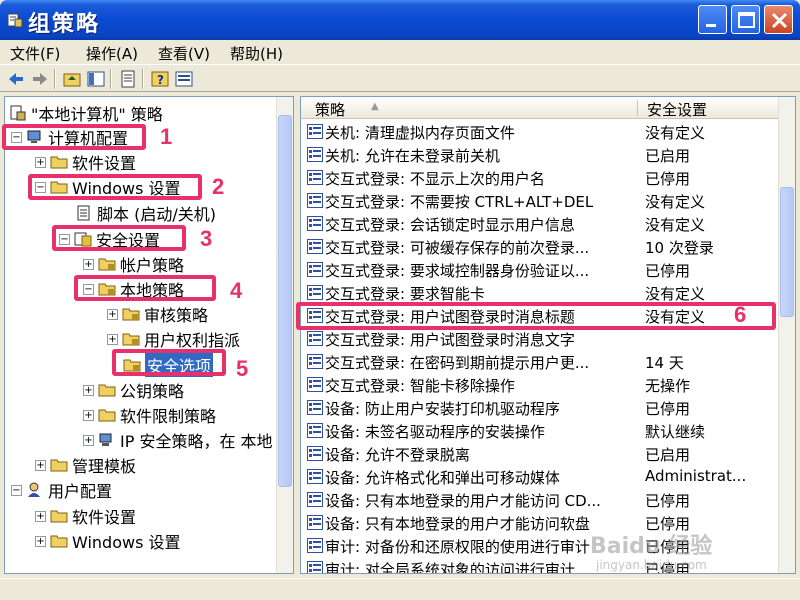 Image resolution: width=800 pixels, height=600 pixels. I want to click on tree-root: "本地计算机" 策略, so click(86, 113).